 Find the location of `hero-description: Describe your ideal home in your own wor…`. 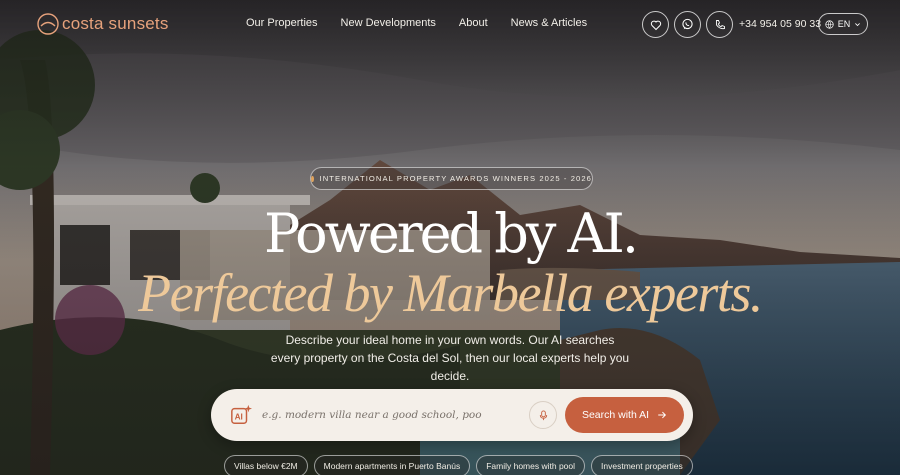

hero-description: Describe your ideal home in your own wor… is located at coordinates (450, 358).